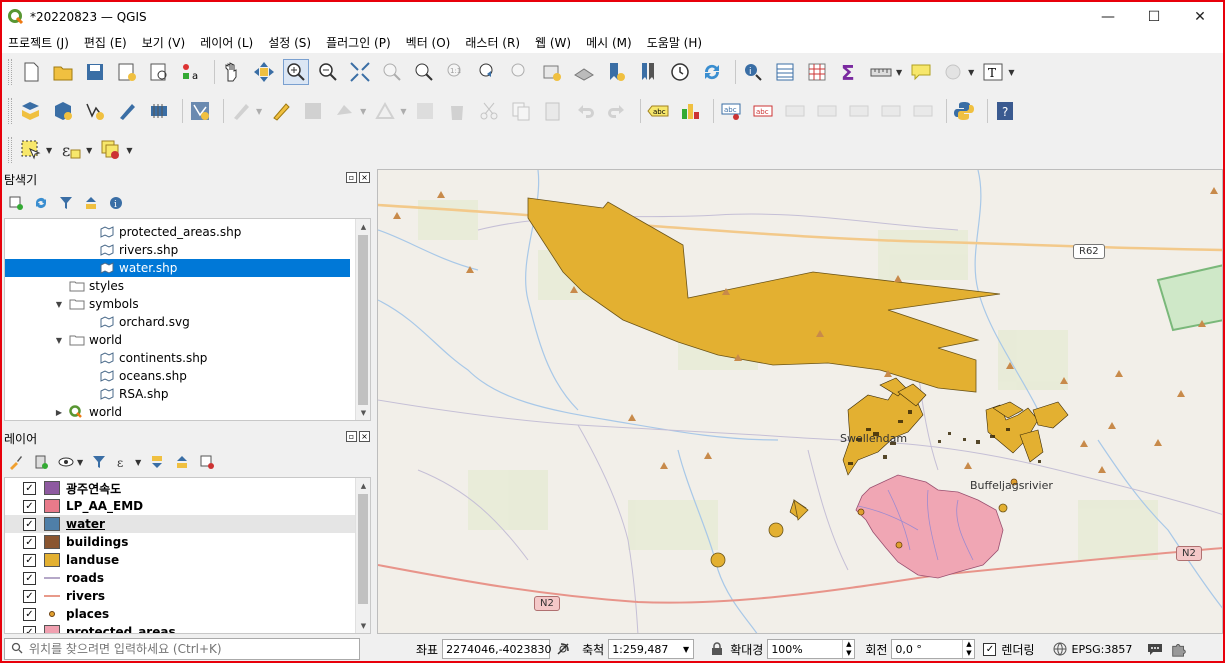  Describe the element at coordinates (362, 555) in the screenshot. I see `layers-scrollbar: ▲ ▼` at that location.